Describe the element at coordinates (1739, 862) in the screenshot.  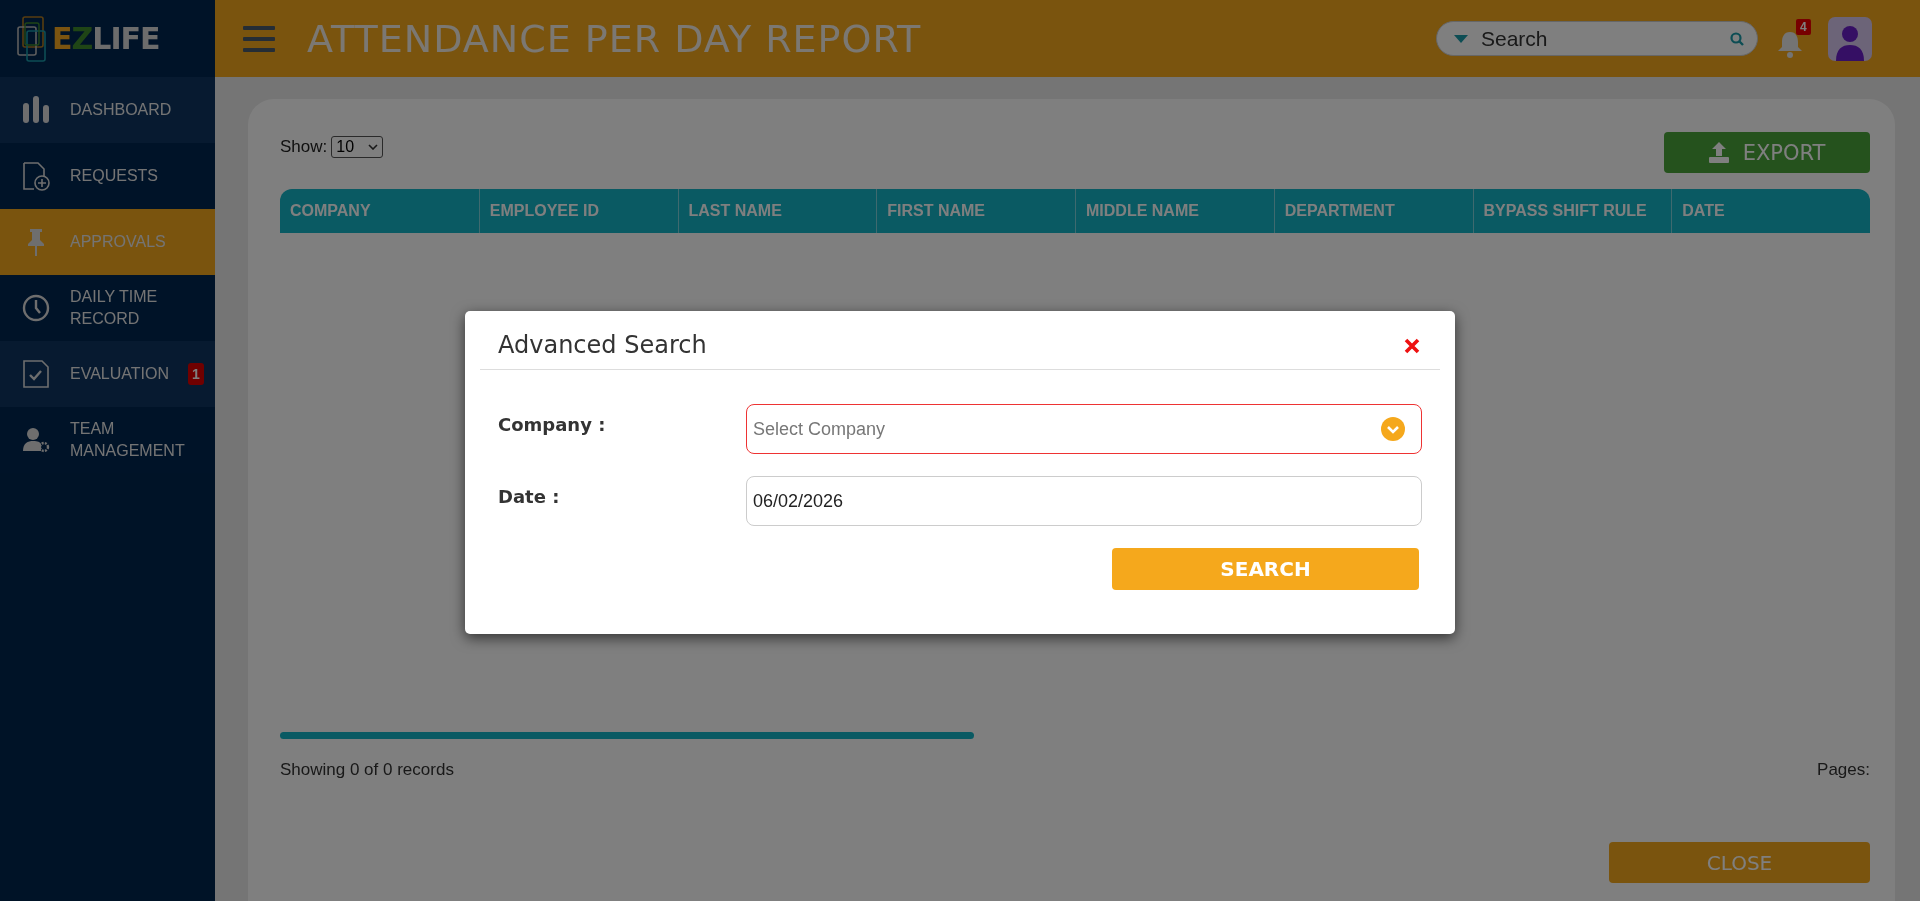
I see `close-button: CLOSE` at that location.